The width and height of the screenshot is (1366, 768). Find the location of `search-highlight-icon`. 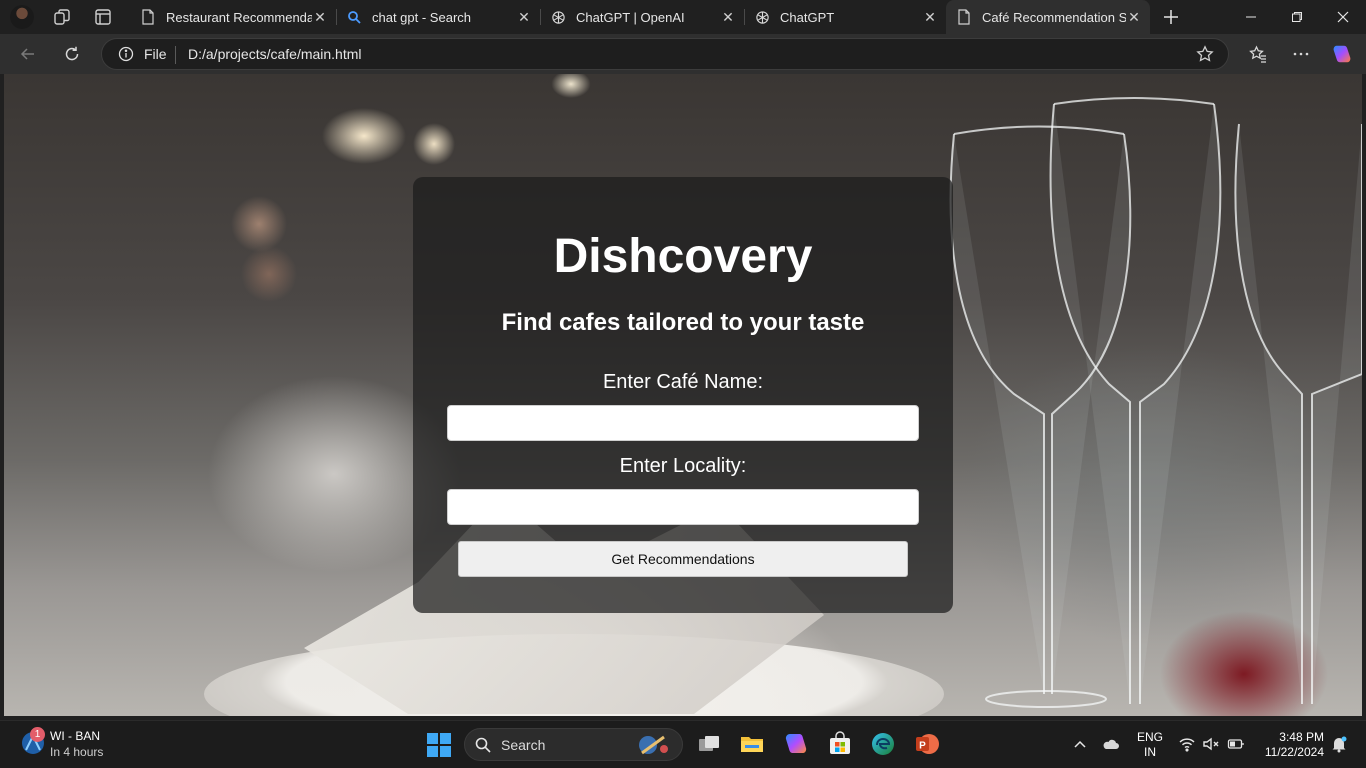

search-highlight-icon is located at coordinates (653, 745).